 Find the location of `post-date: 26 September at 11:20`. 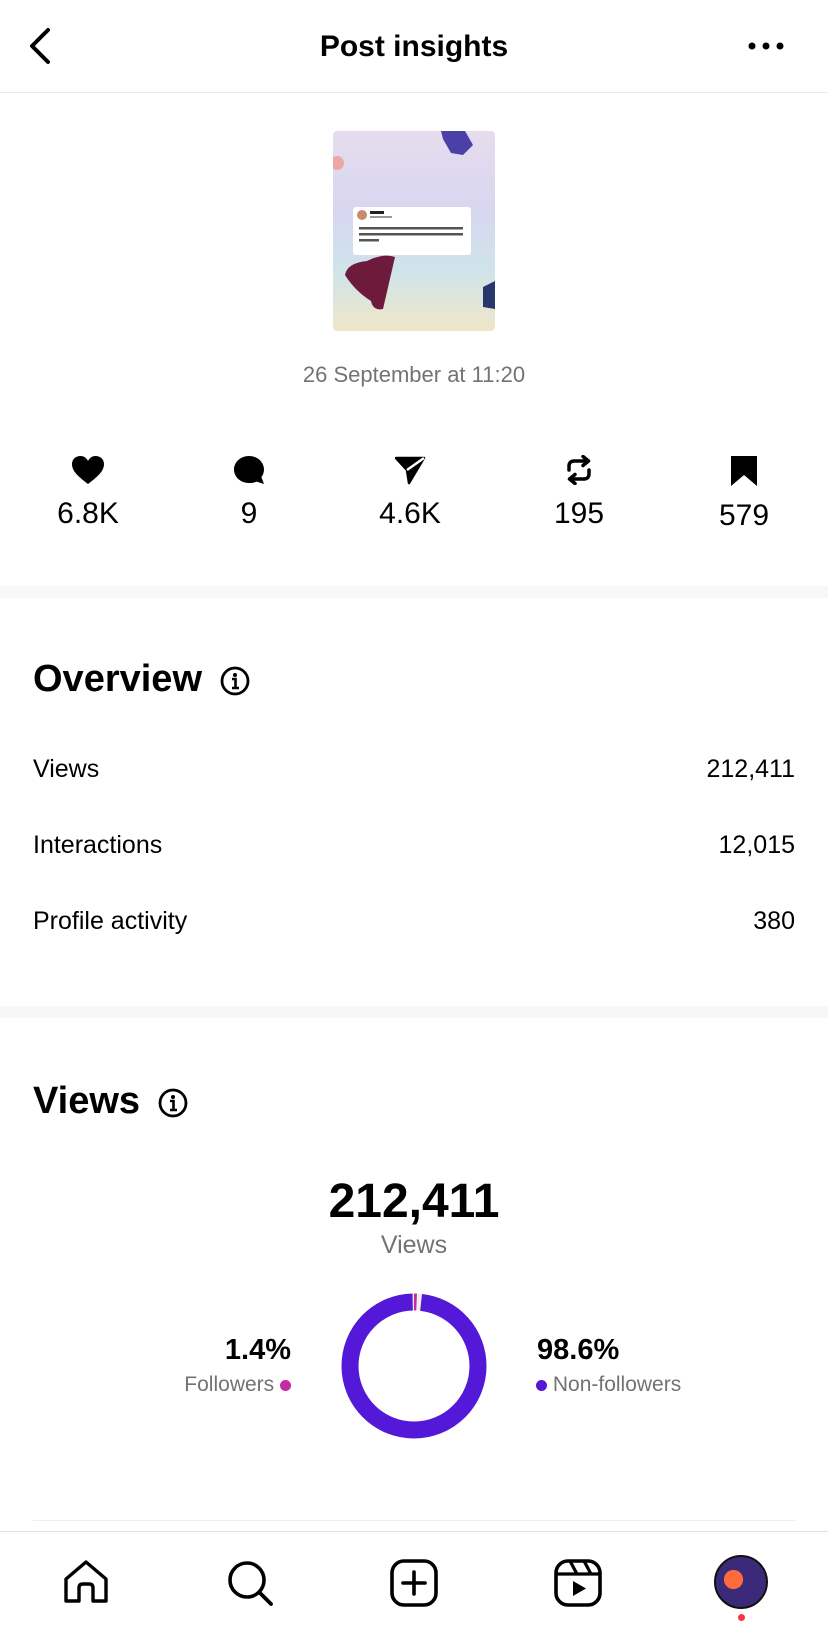

post-date: 26 September at 11:20 is located at coordinates (414, 374).